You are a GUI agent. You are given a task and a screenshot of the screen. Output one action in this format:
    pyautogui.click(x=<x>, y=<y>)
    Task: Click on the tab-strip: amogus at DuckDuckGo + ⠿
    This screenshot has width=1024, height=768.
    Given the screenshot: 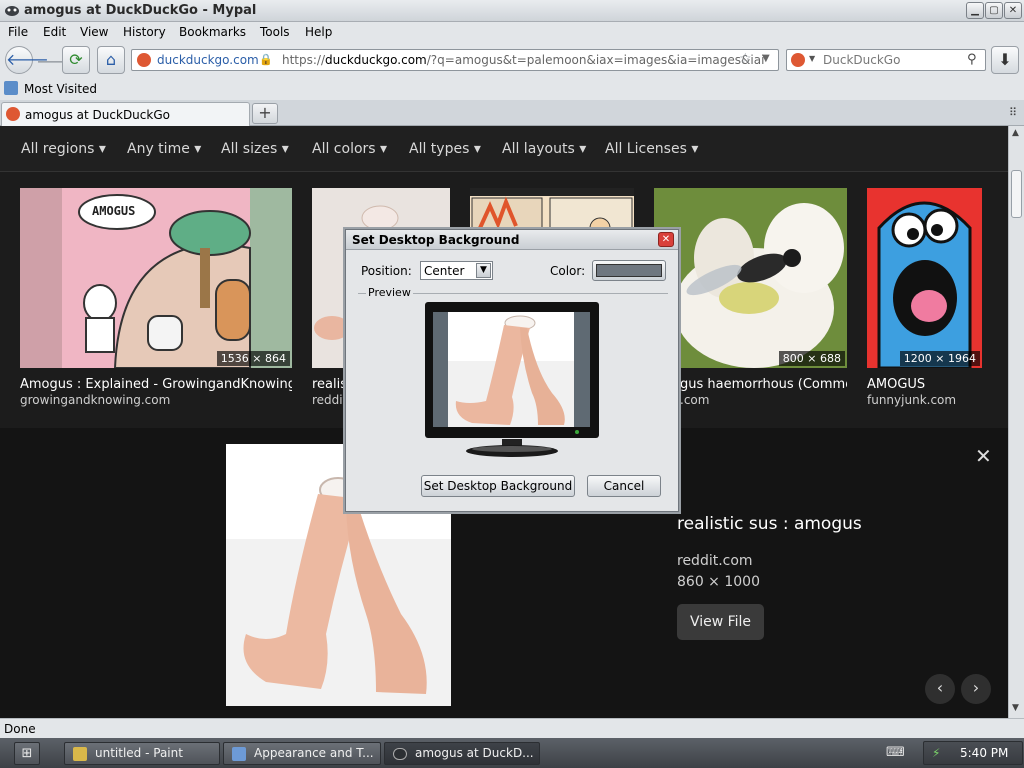 What is the action you would take?
    pyautogui.click(x=512, y=113)
    